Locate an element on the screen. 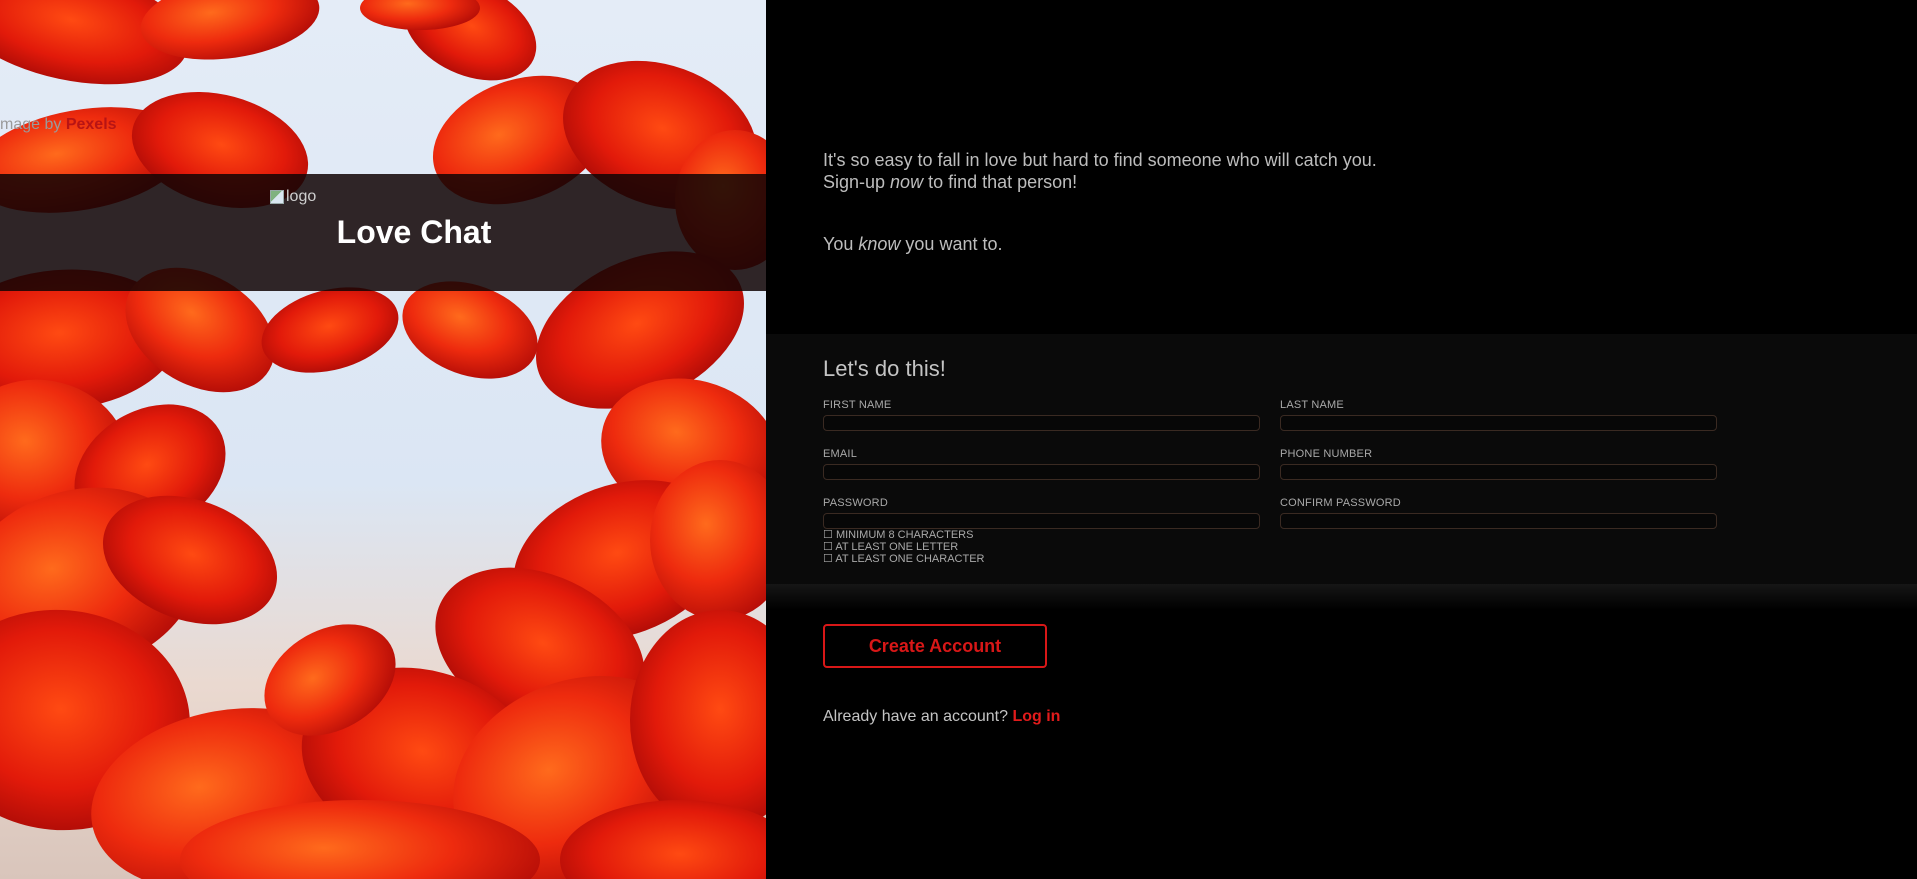 The height and width of the screenshot is (879, 1917). phone-field-group: PHONE NUMBER is located at coordinates (1498, 464).